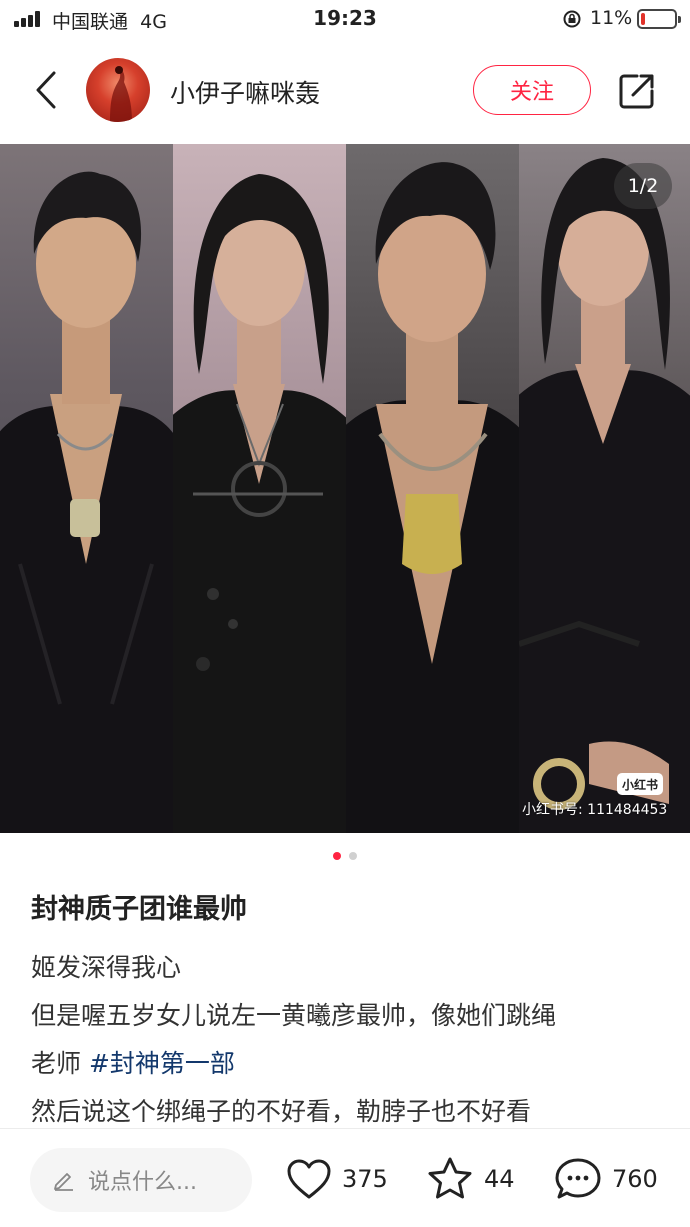 The image size is (690, 1227). What do you see at coordinates (245, 92) in the screenshot?
I see `author-name: 小伊子嘛咪轰` at bounding box center [245, 92].